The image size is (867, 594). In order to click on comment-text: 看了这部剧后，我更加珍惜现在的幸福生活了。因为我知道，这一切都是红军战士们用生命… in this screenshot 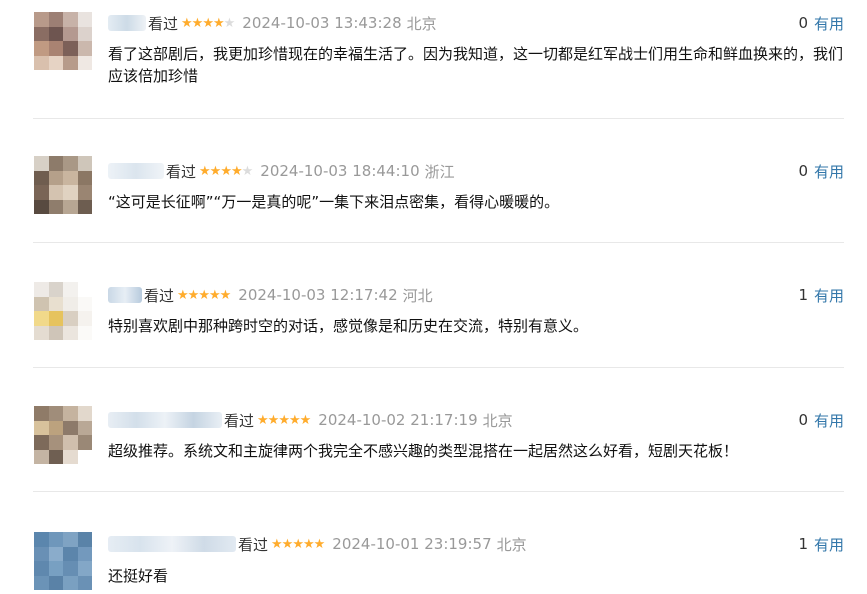, I will do `click(476, 65)`.